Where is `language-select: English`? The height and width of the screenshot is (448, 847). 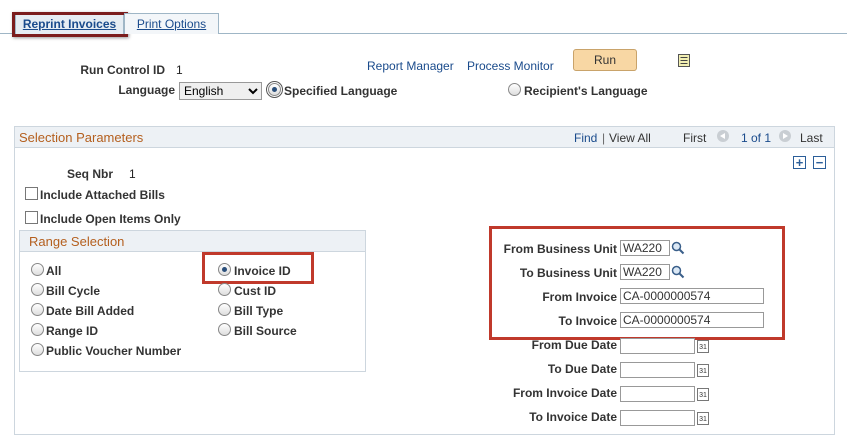 language-select: English is located at coordinates (220, 91).